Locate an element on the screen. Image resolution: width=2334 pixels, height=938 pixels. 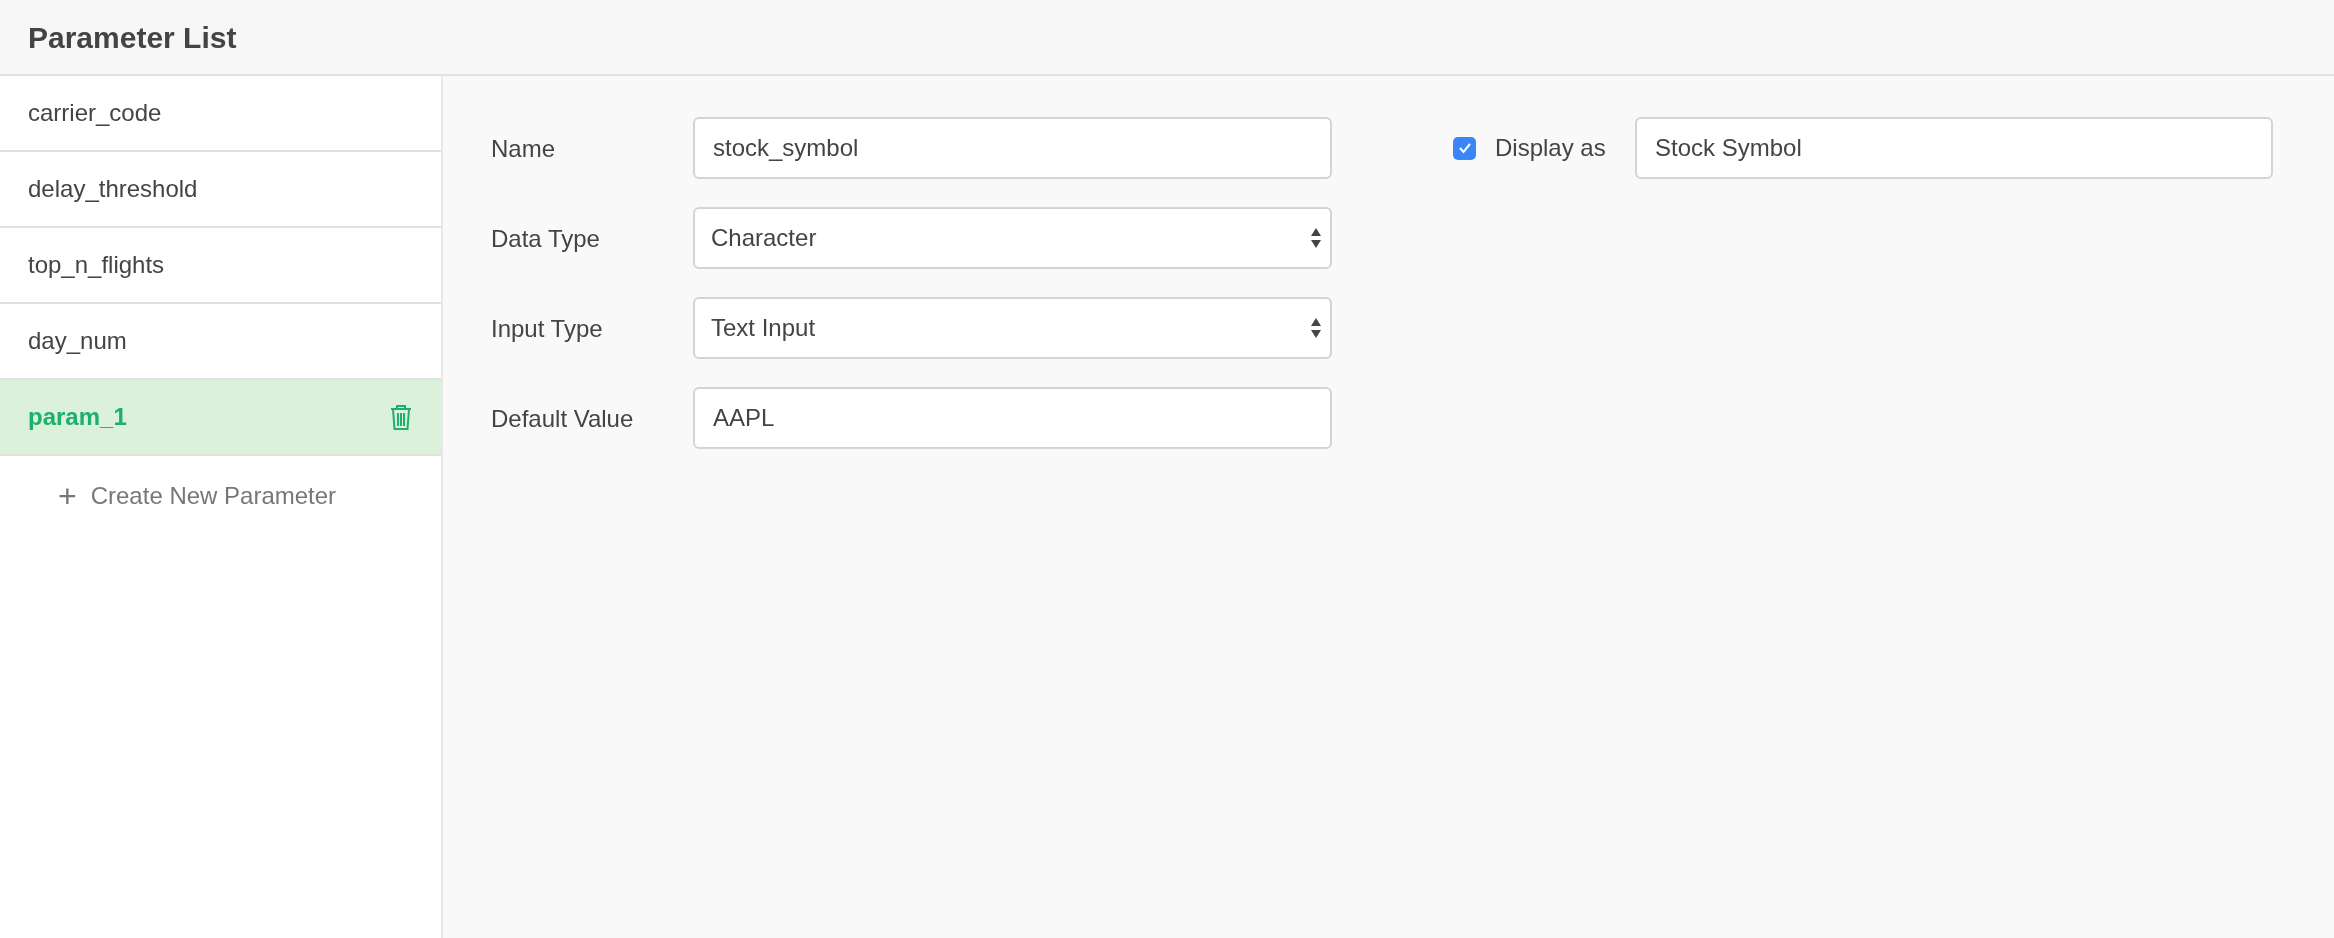
text-input: stock_symbol is located at coordinates (1012, 148).